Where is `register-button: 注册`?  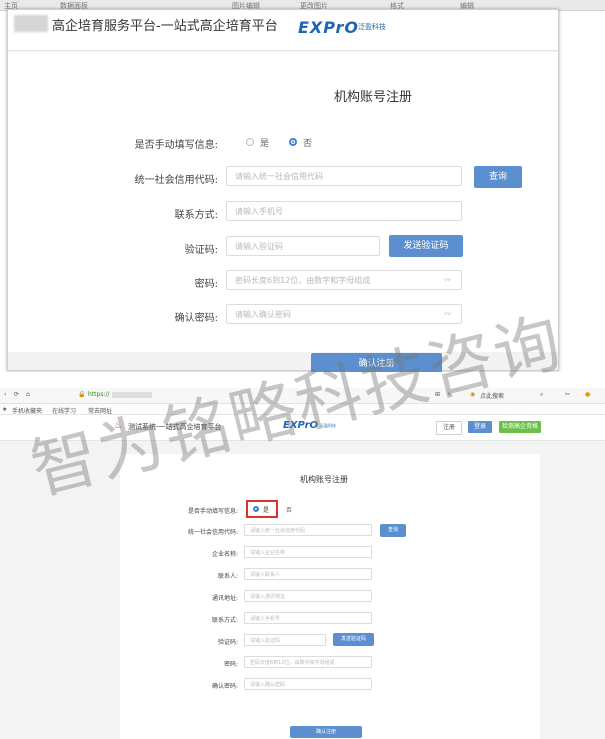 register-button: 注册 is located at coordinates (449, 428).